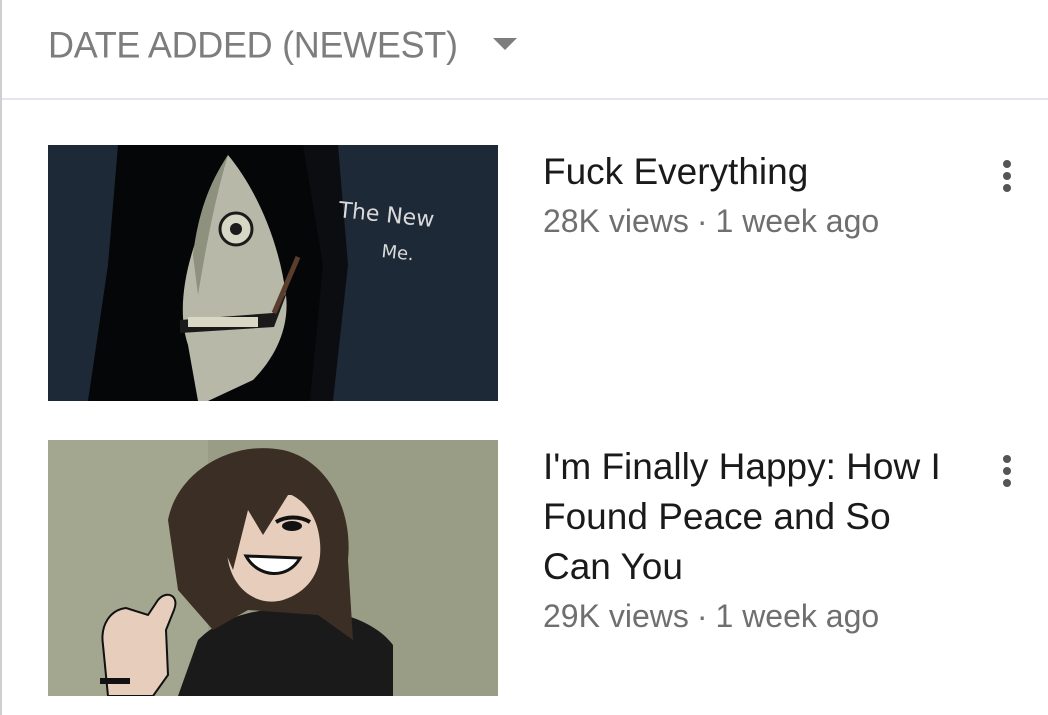 Image resolution: width=1048 pixels, height=715 pixels. Describe the element at coordinates (711, 616) in the screenshot. I see `video-meta: 29K views · 1 week ago` at that location.